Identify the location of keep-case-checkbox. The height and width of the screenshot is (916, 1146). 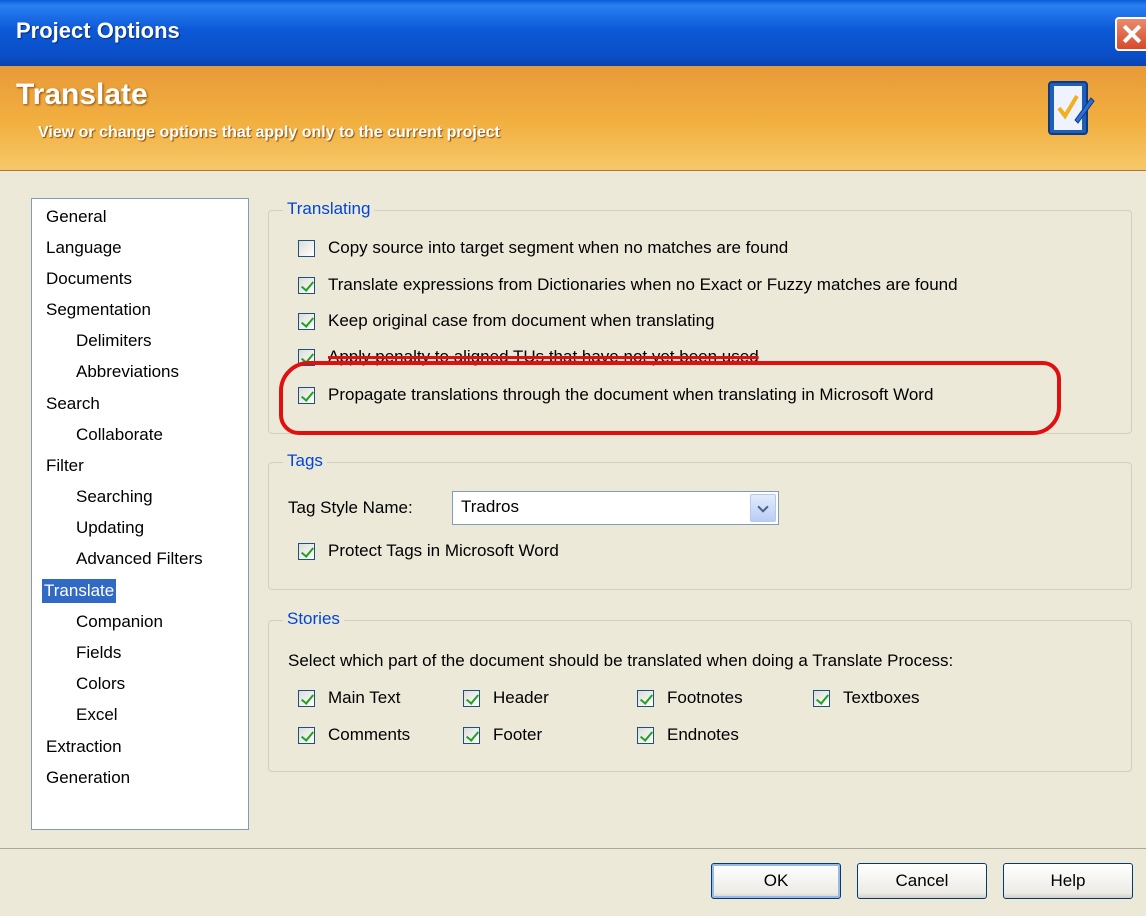
(306, 321).